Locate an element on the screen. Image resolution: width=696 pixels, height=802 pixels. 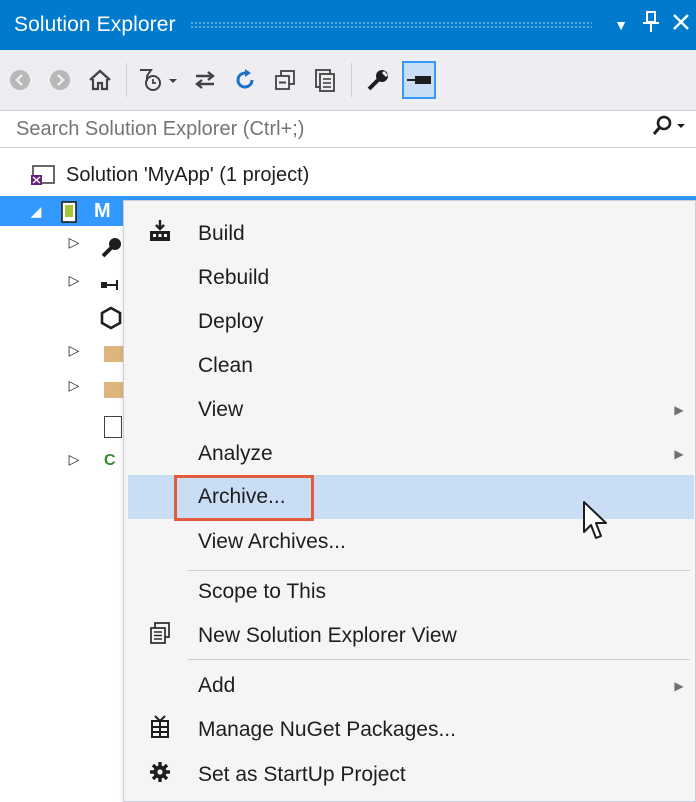
search-input is located at coordinates (320, 129).